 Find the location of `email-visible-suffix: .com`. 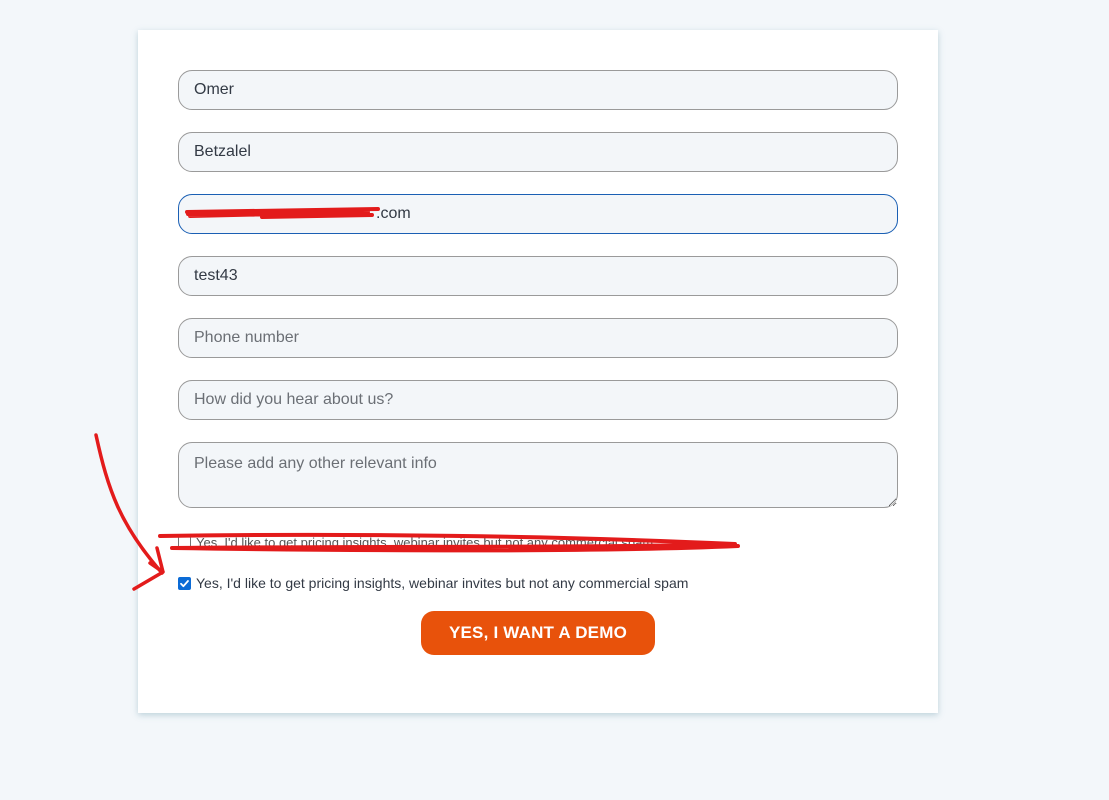

email-visible-suffix: .com is located at coordinates (393, 213).